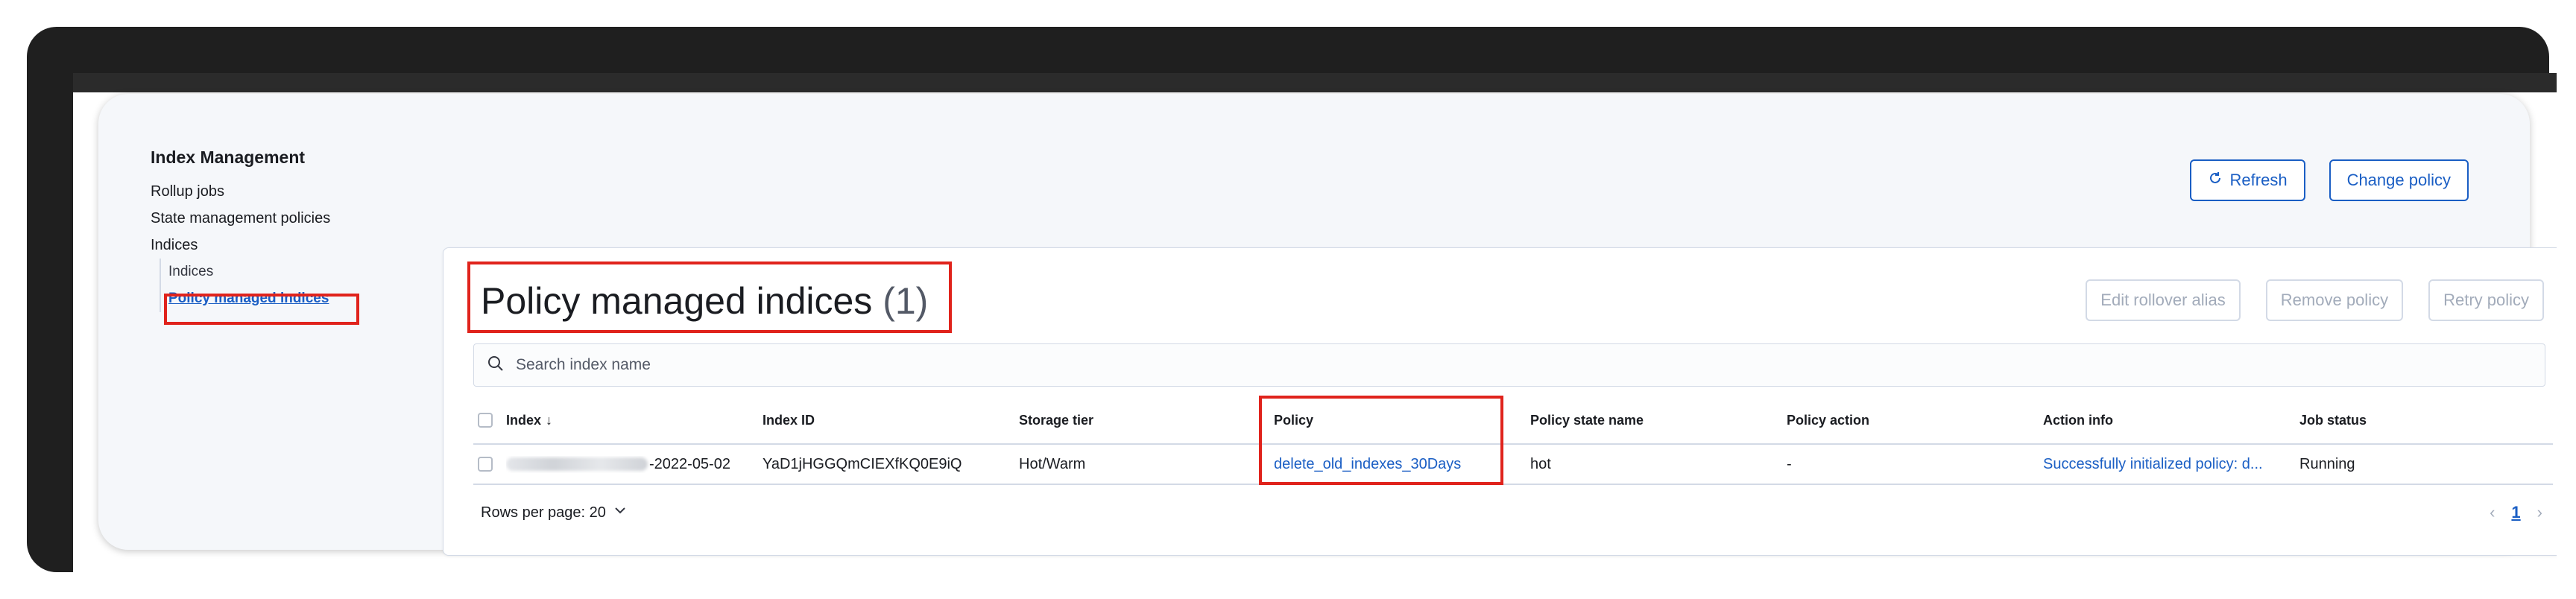 Image resolution: width=2576 pixels, height=599 pixels. I want to click on refresh-label: Refresh, so click(2258, 180).